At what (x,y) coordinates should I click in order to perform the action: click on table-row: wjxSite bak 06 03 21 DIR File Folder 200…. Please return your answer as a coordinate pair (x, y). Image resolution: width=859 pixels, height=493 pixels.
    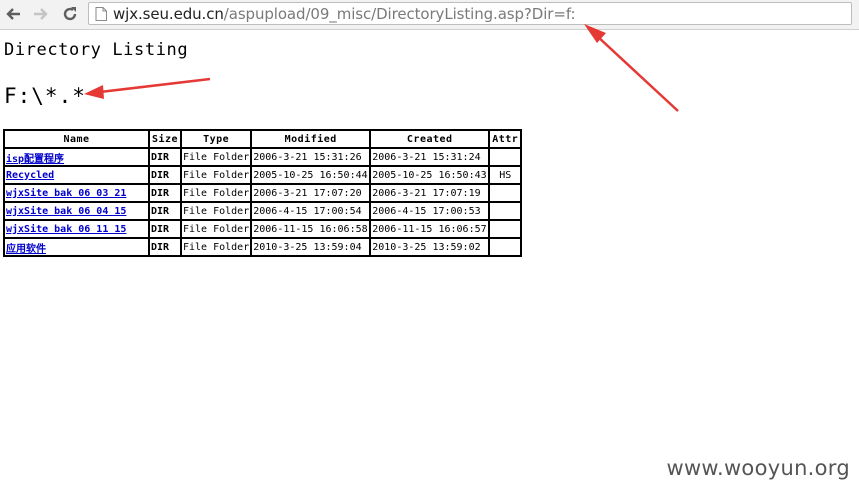
    Looking at the image, I should click on (263, 193).